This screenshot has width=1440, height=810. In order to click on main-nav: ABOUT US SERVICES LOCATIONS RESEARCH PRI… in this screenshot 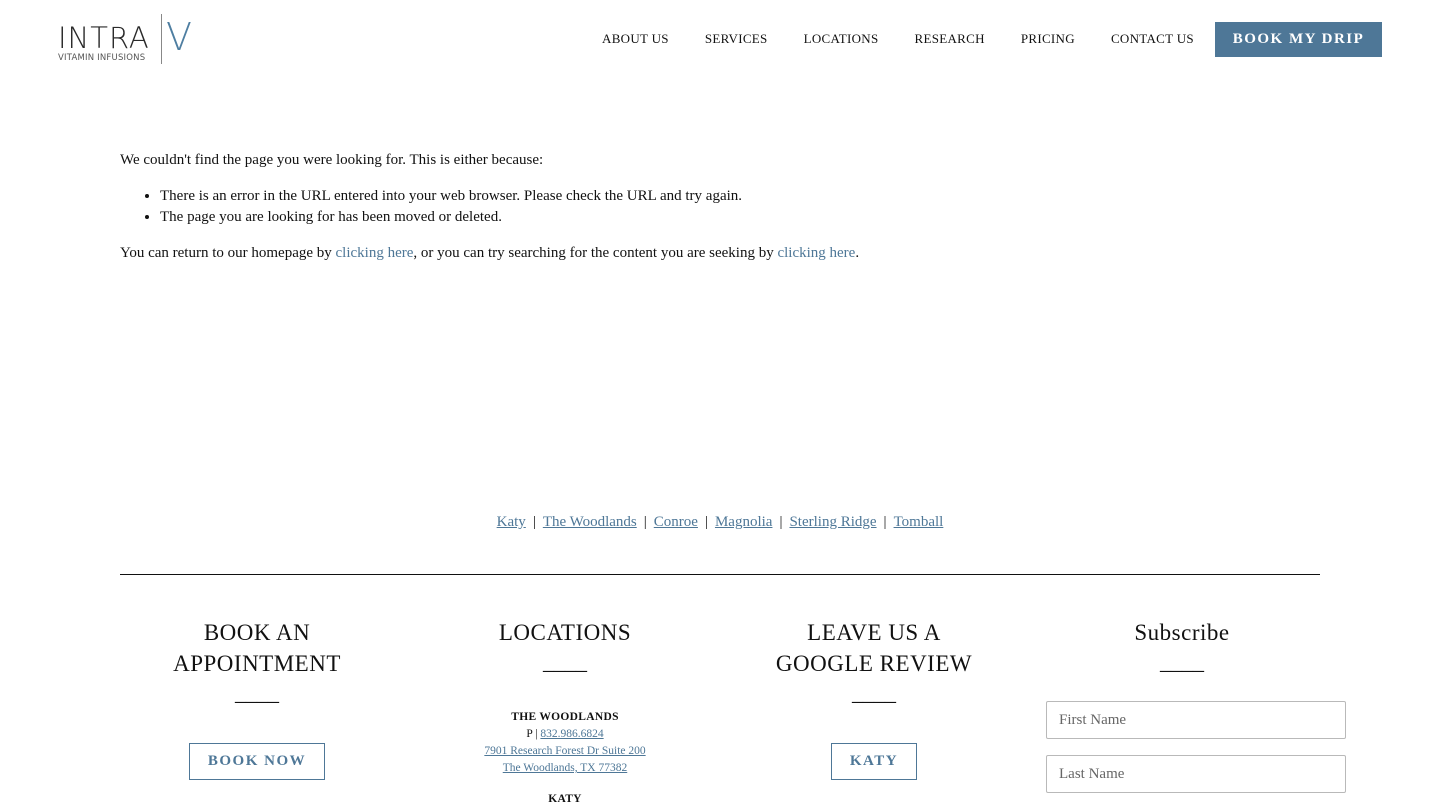, I will do `click(898, 39)`.